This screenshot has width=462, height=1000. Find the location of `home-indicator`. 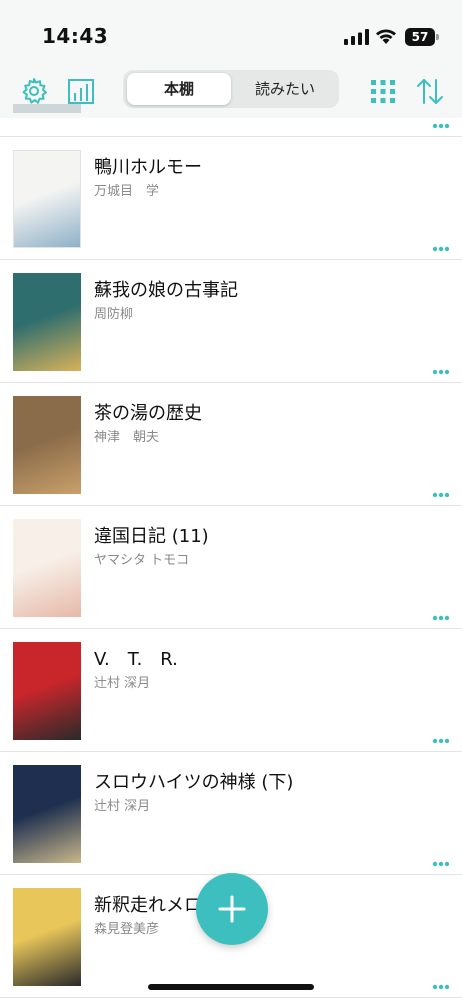

home-indicator is located at coordinates (231, 987).